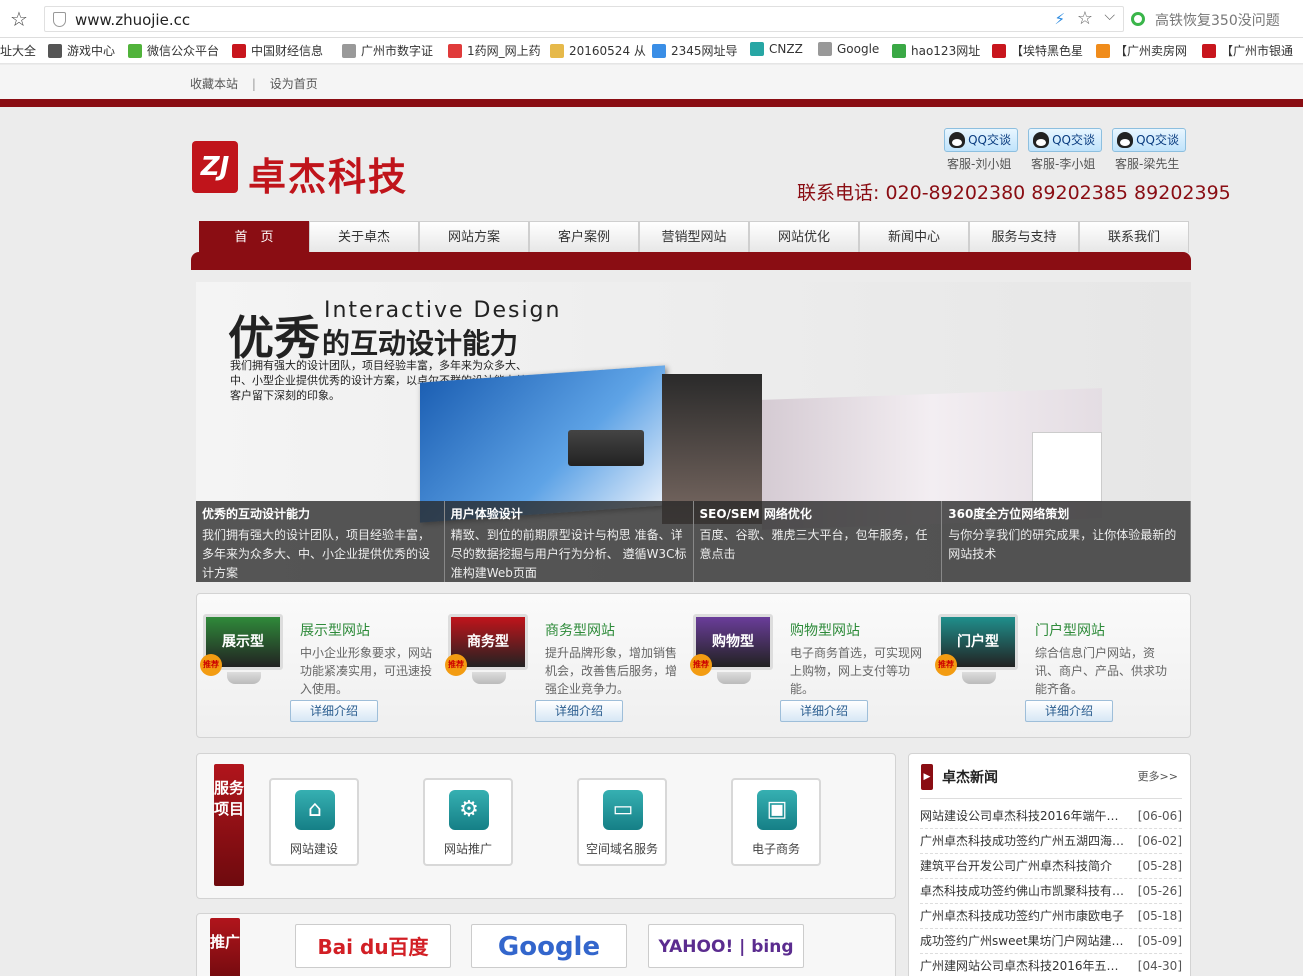 This screenshot has height=976, width=1303. What do you see at coordinates (314, 822) in the screenshot?
I see `service-item: ⌂ 网站建设` at bounding box center [314, 822].